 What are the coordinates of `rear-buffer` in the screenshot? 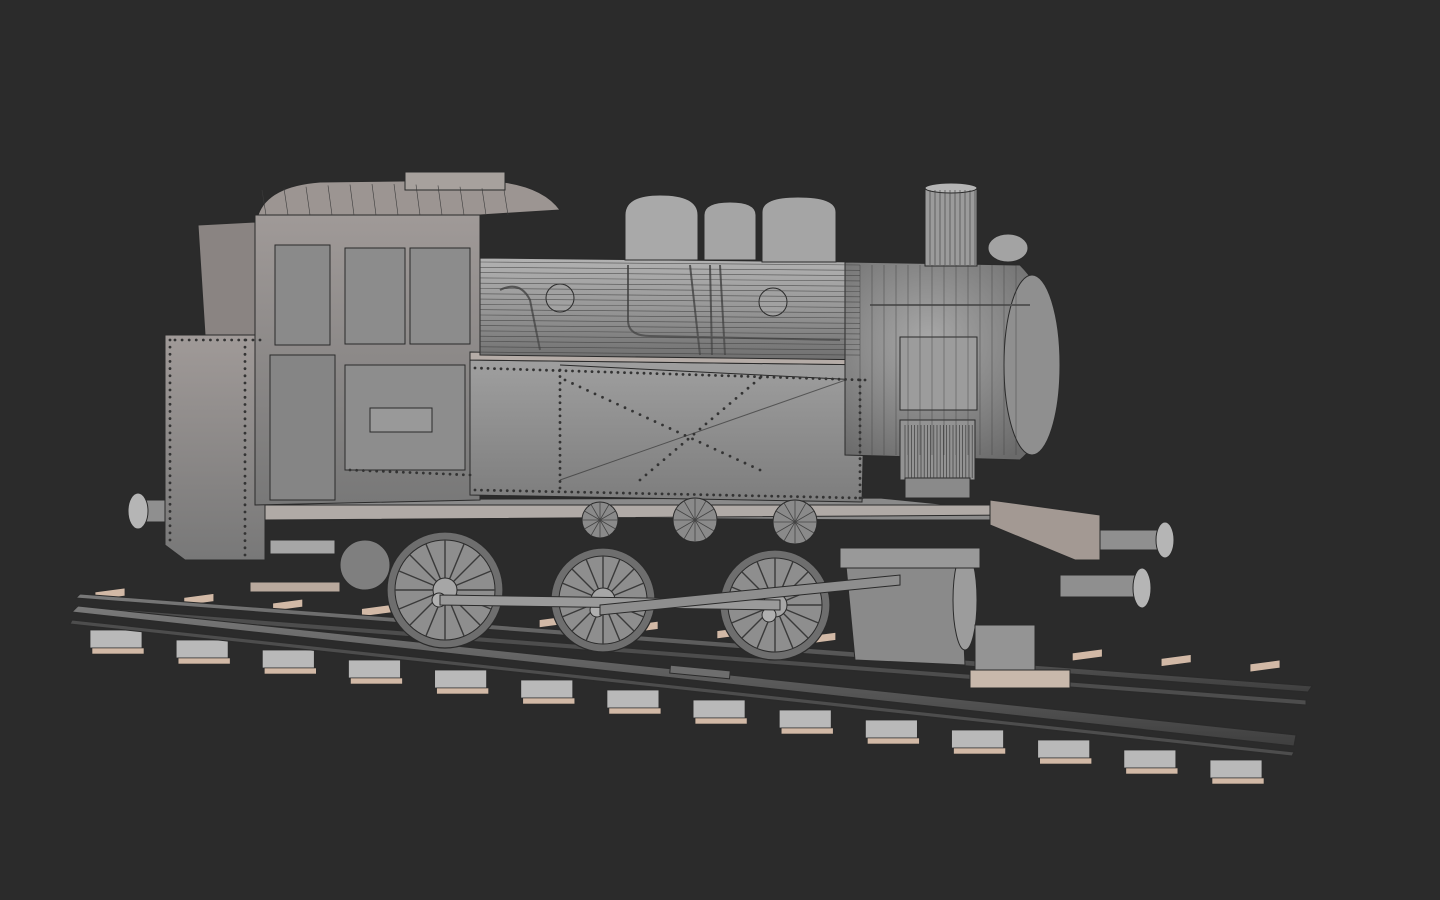 It's located at (149, 511).